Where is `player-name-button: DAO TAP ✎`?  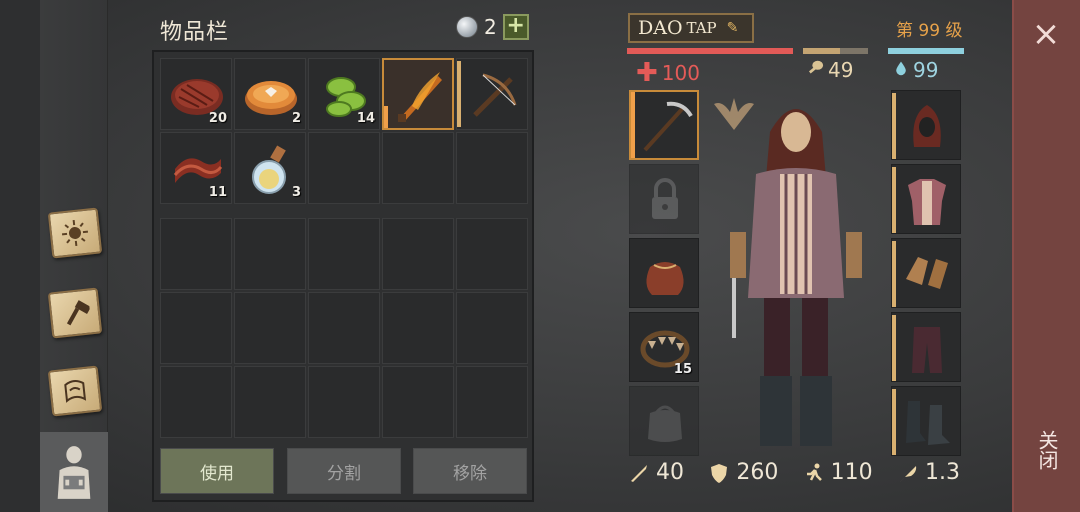 player-name-button: DAO TAP ✎ is located at coordinates (691, 28).